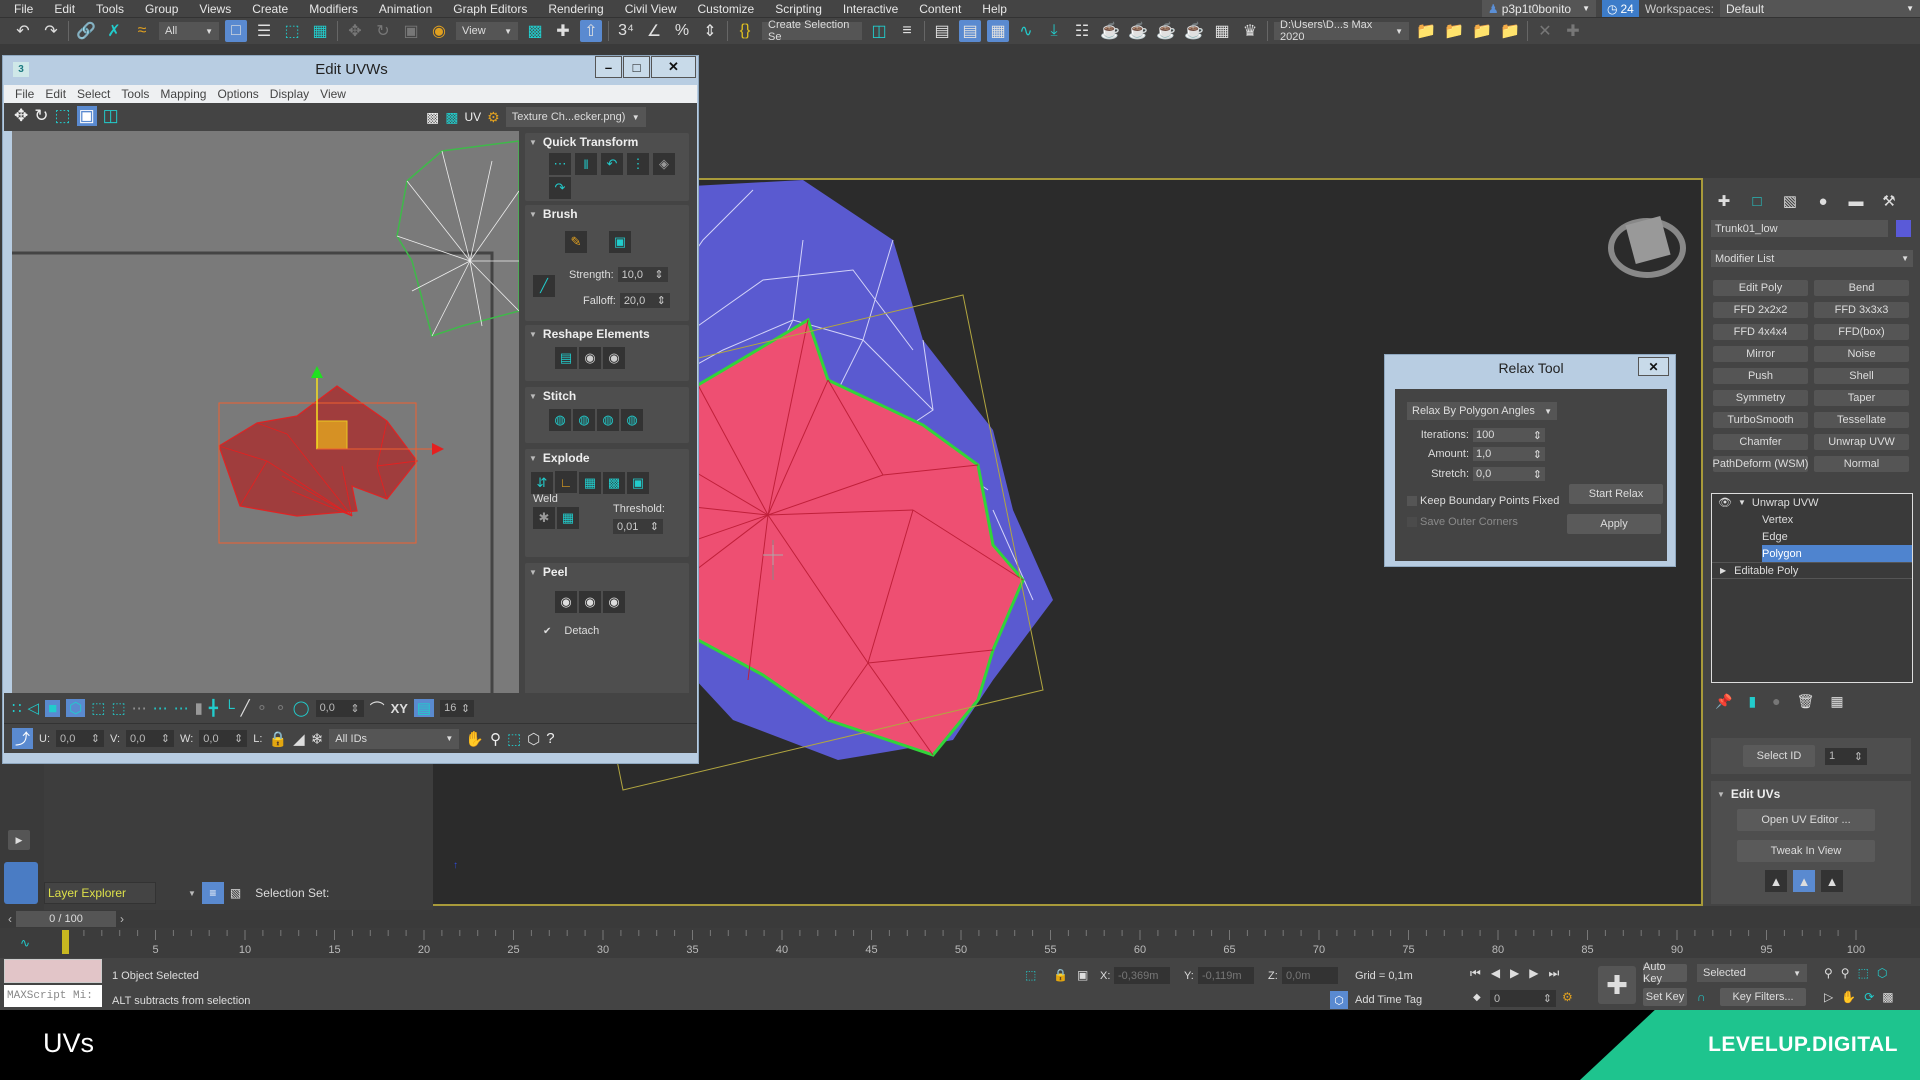 Image resolution: width=1920 pixels, height=1080 pixels. I want to click on uvw-menu-edit: Edit, so click(50, 94).